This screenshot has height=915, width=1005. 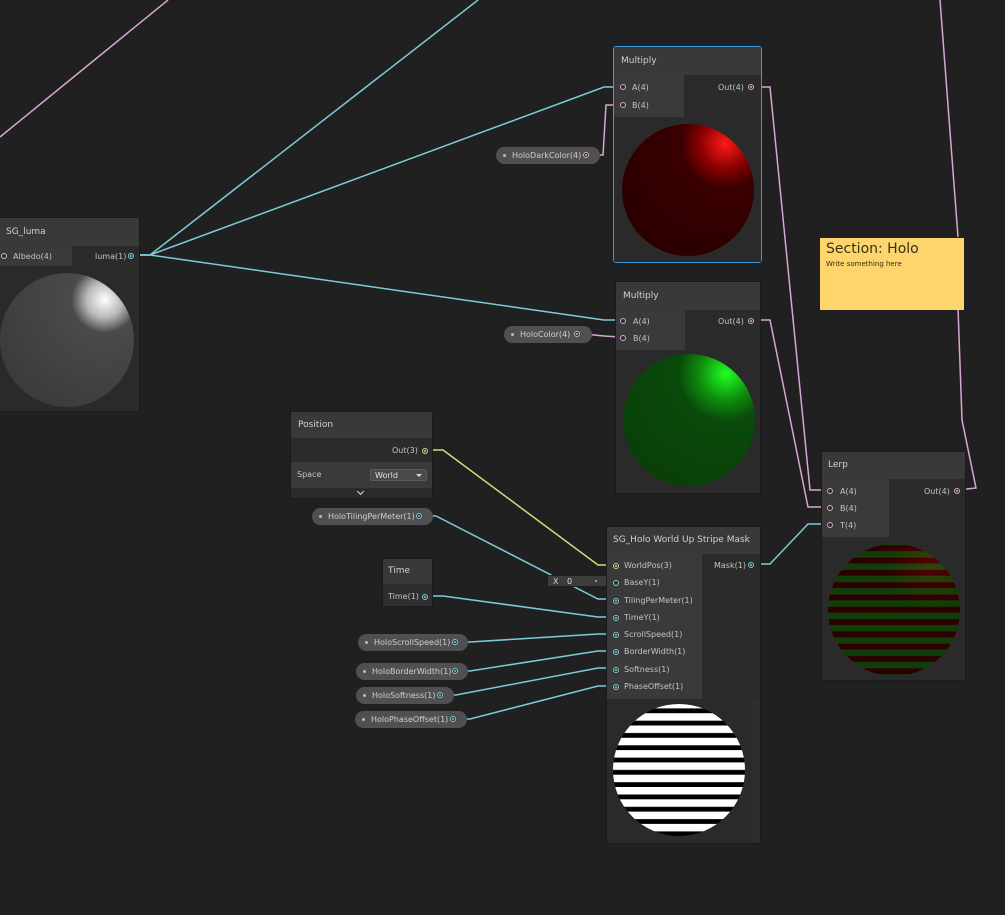 I want to click on space-dropdown: World, so click(x=398, y=475).